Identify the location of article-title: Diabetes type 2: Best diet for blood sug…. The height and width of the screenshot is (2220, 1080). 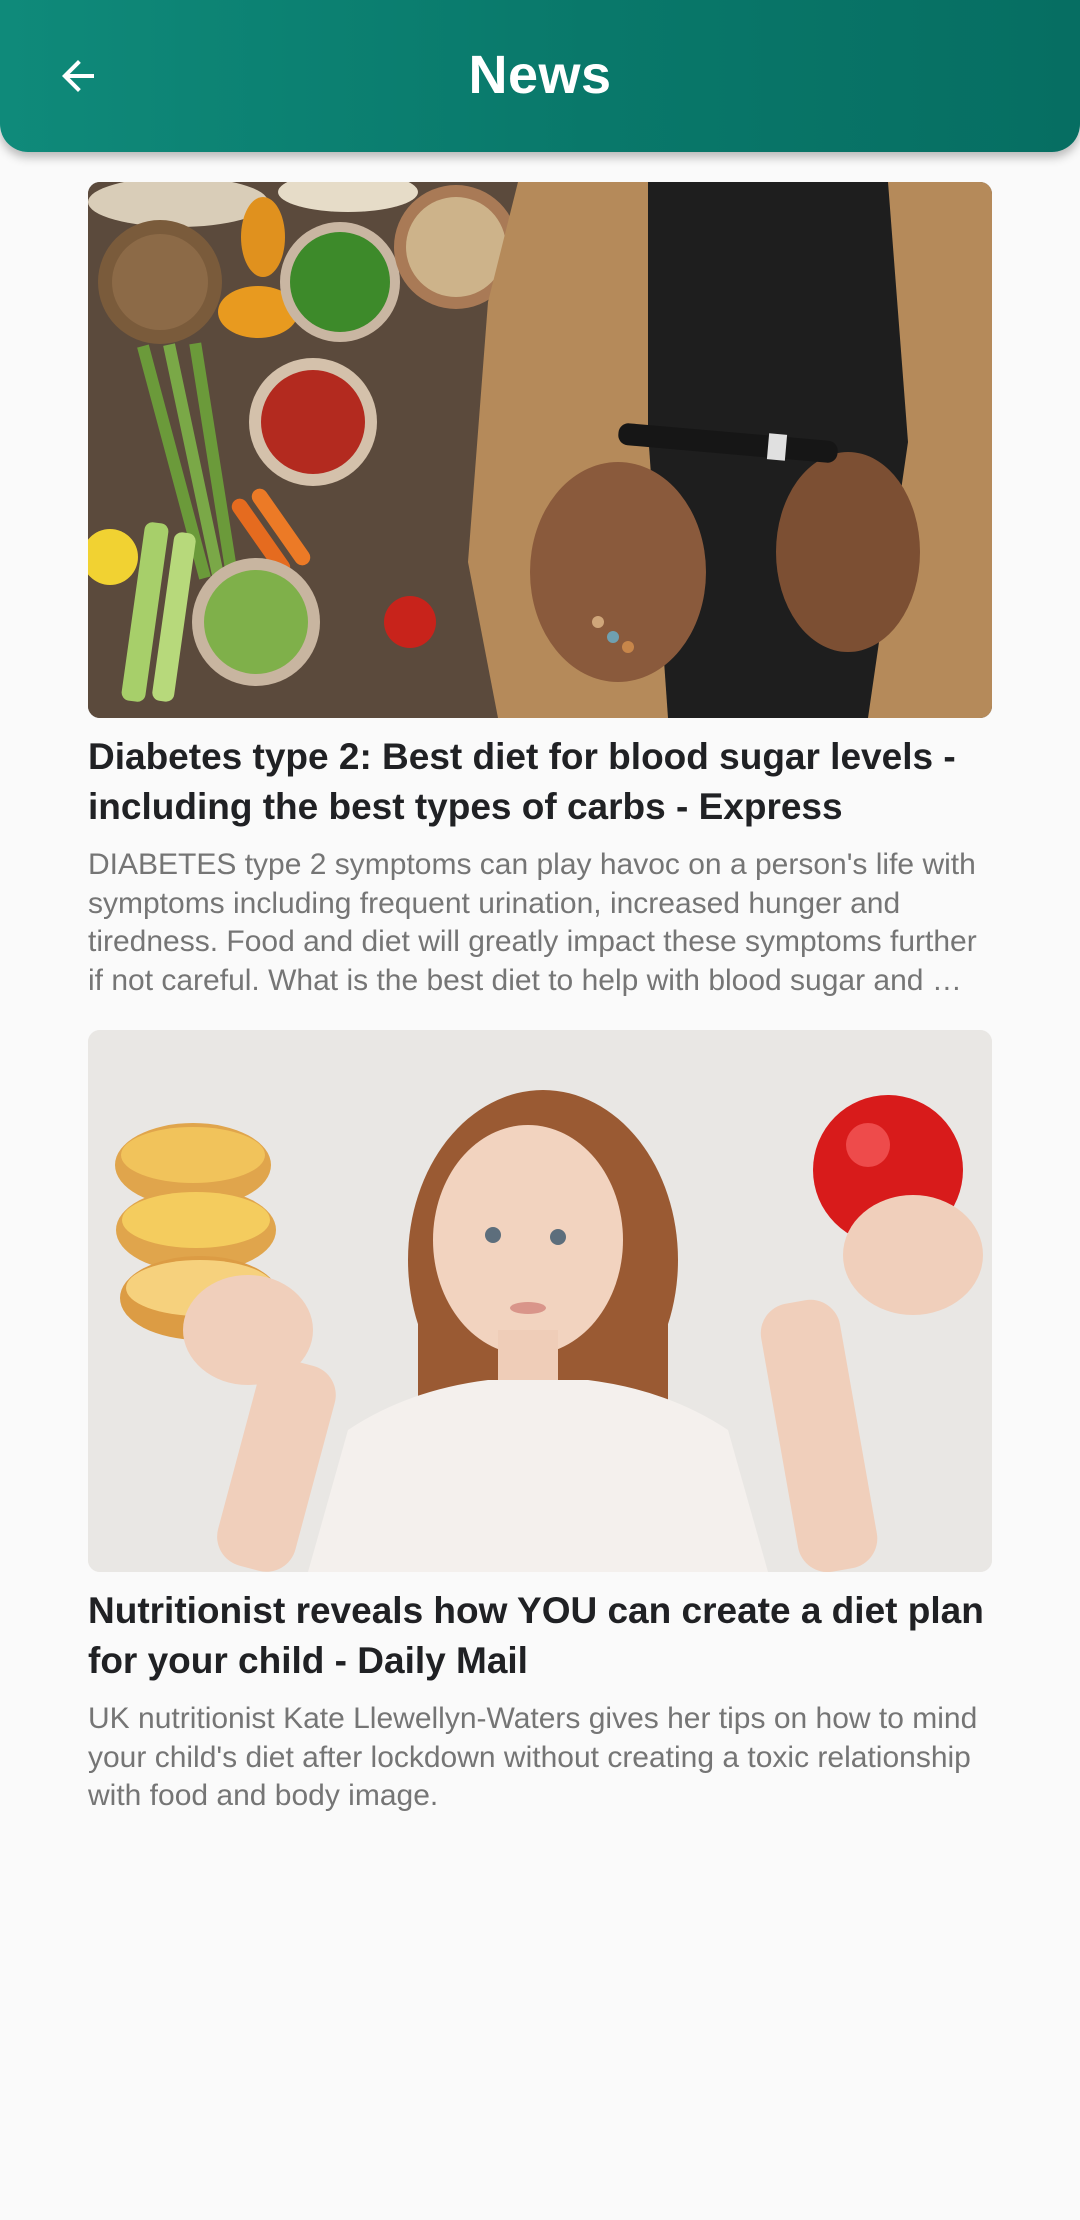
(522, 781).